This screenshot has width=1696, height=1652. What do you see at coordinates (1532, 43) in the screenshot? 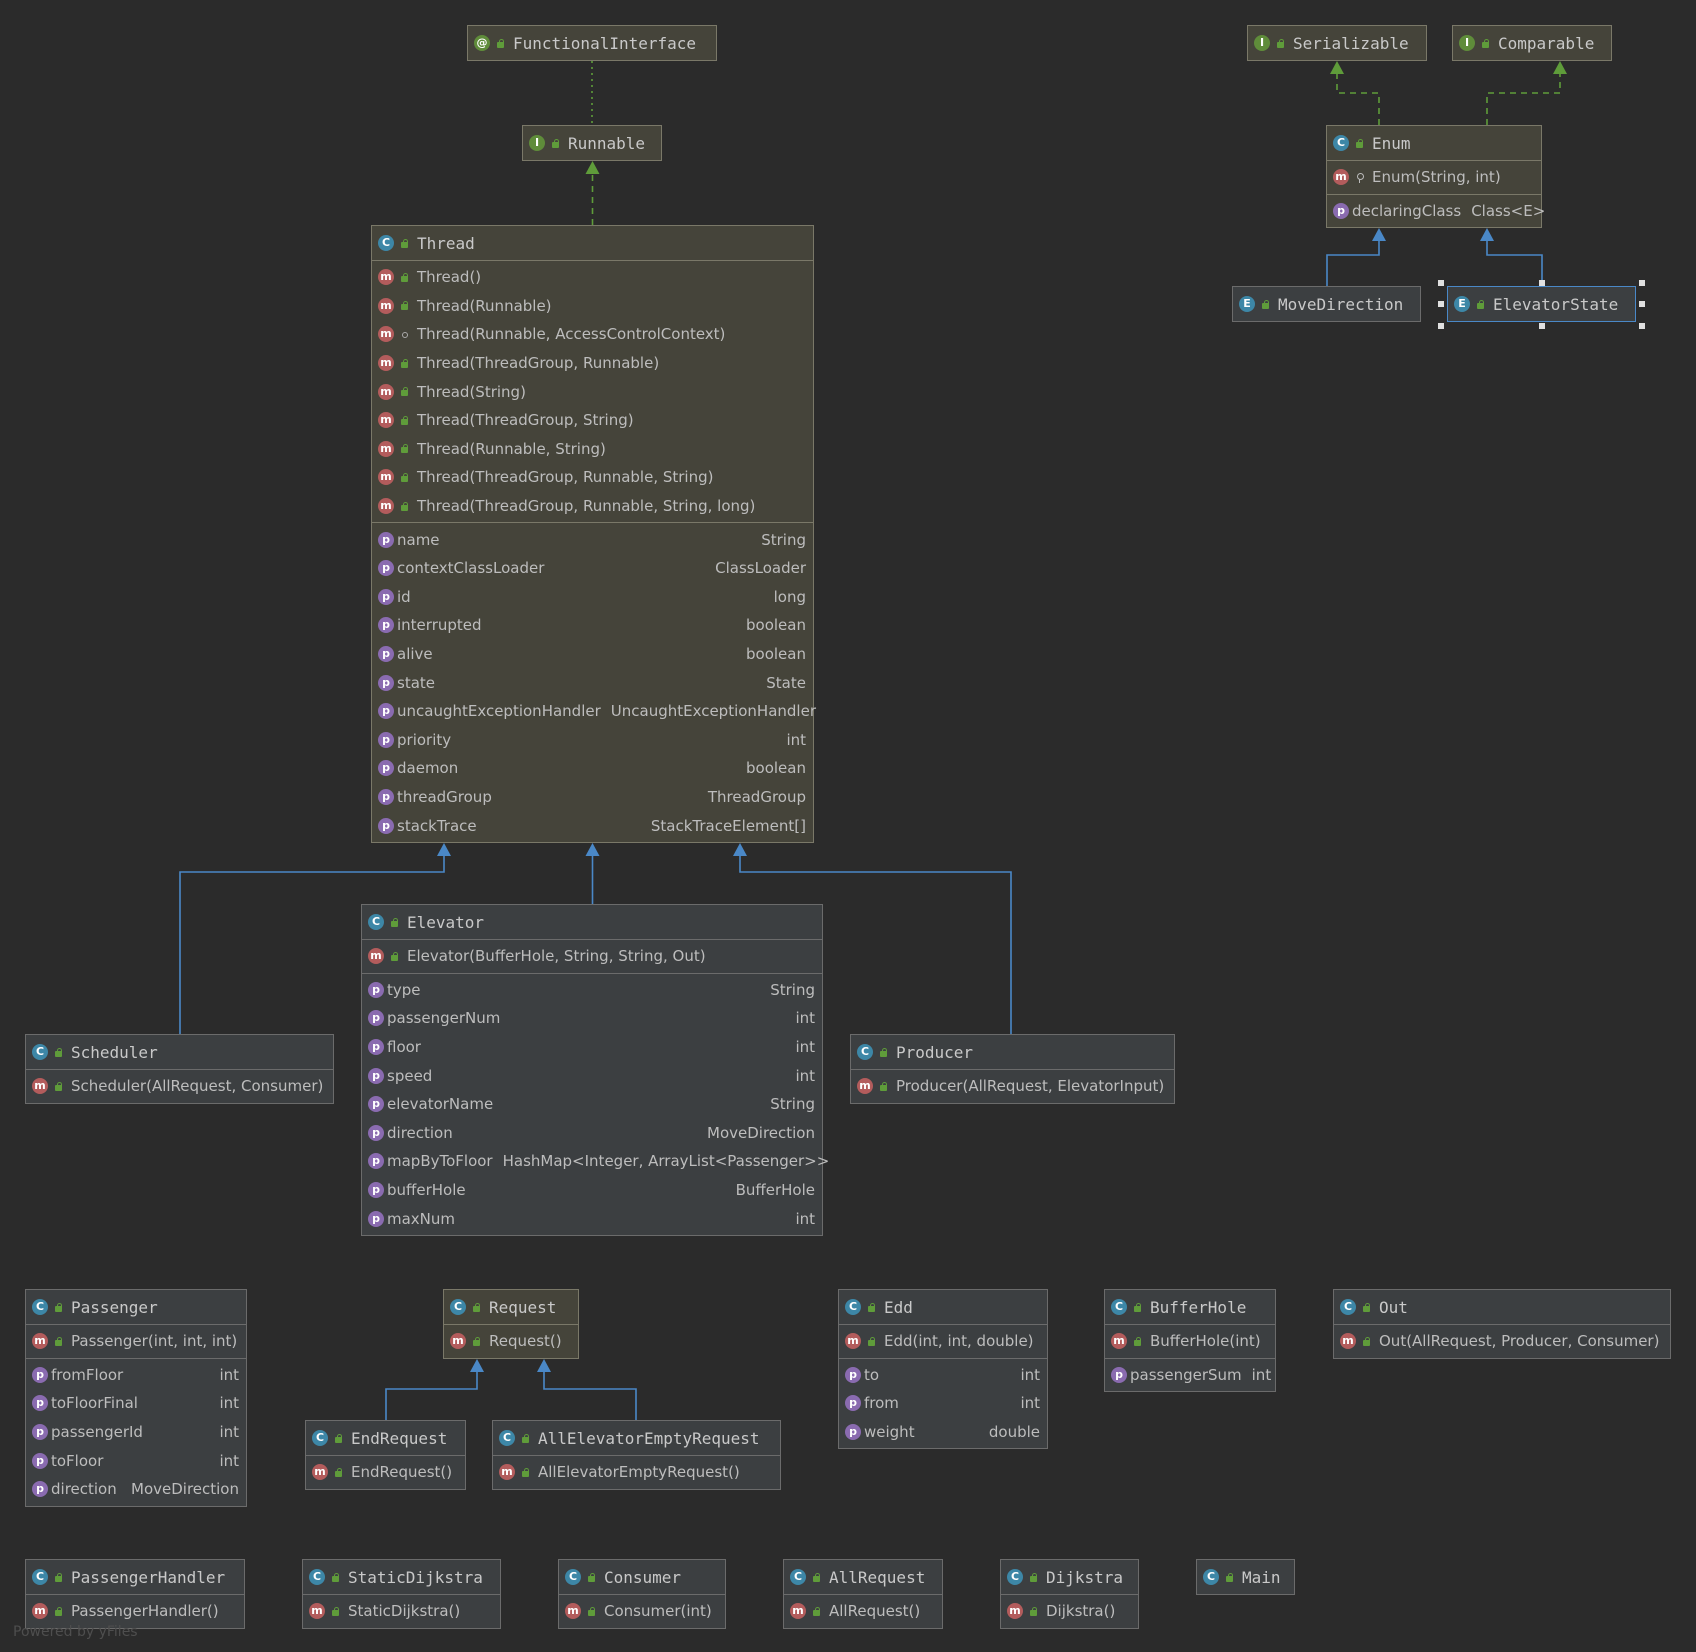
I see `class-node-comparable: I Comparable` at bounding box center [1532, 43].